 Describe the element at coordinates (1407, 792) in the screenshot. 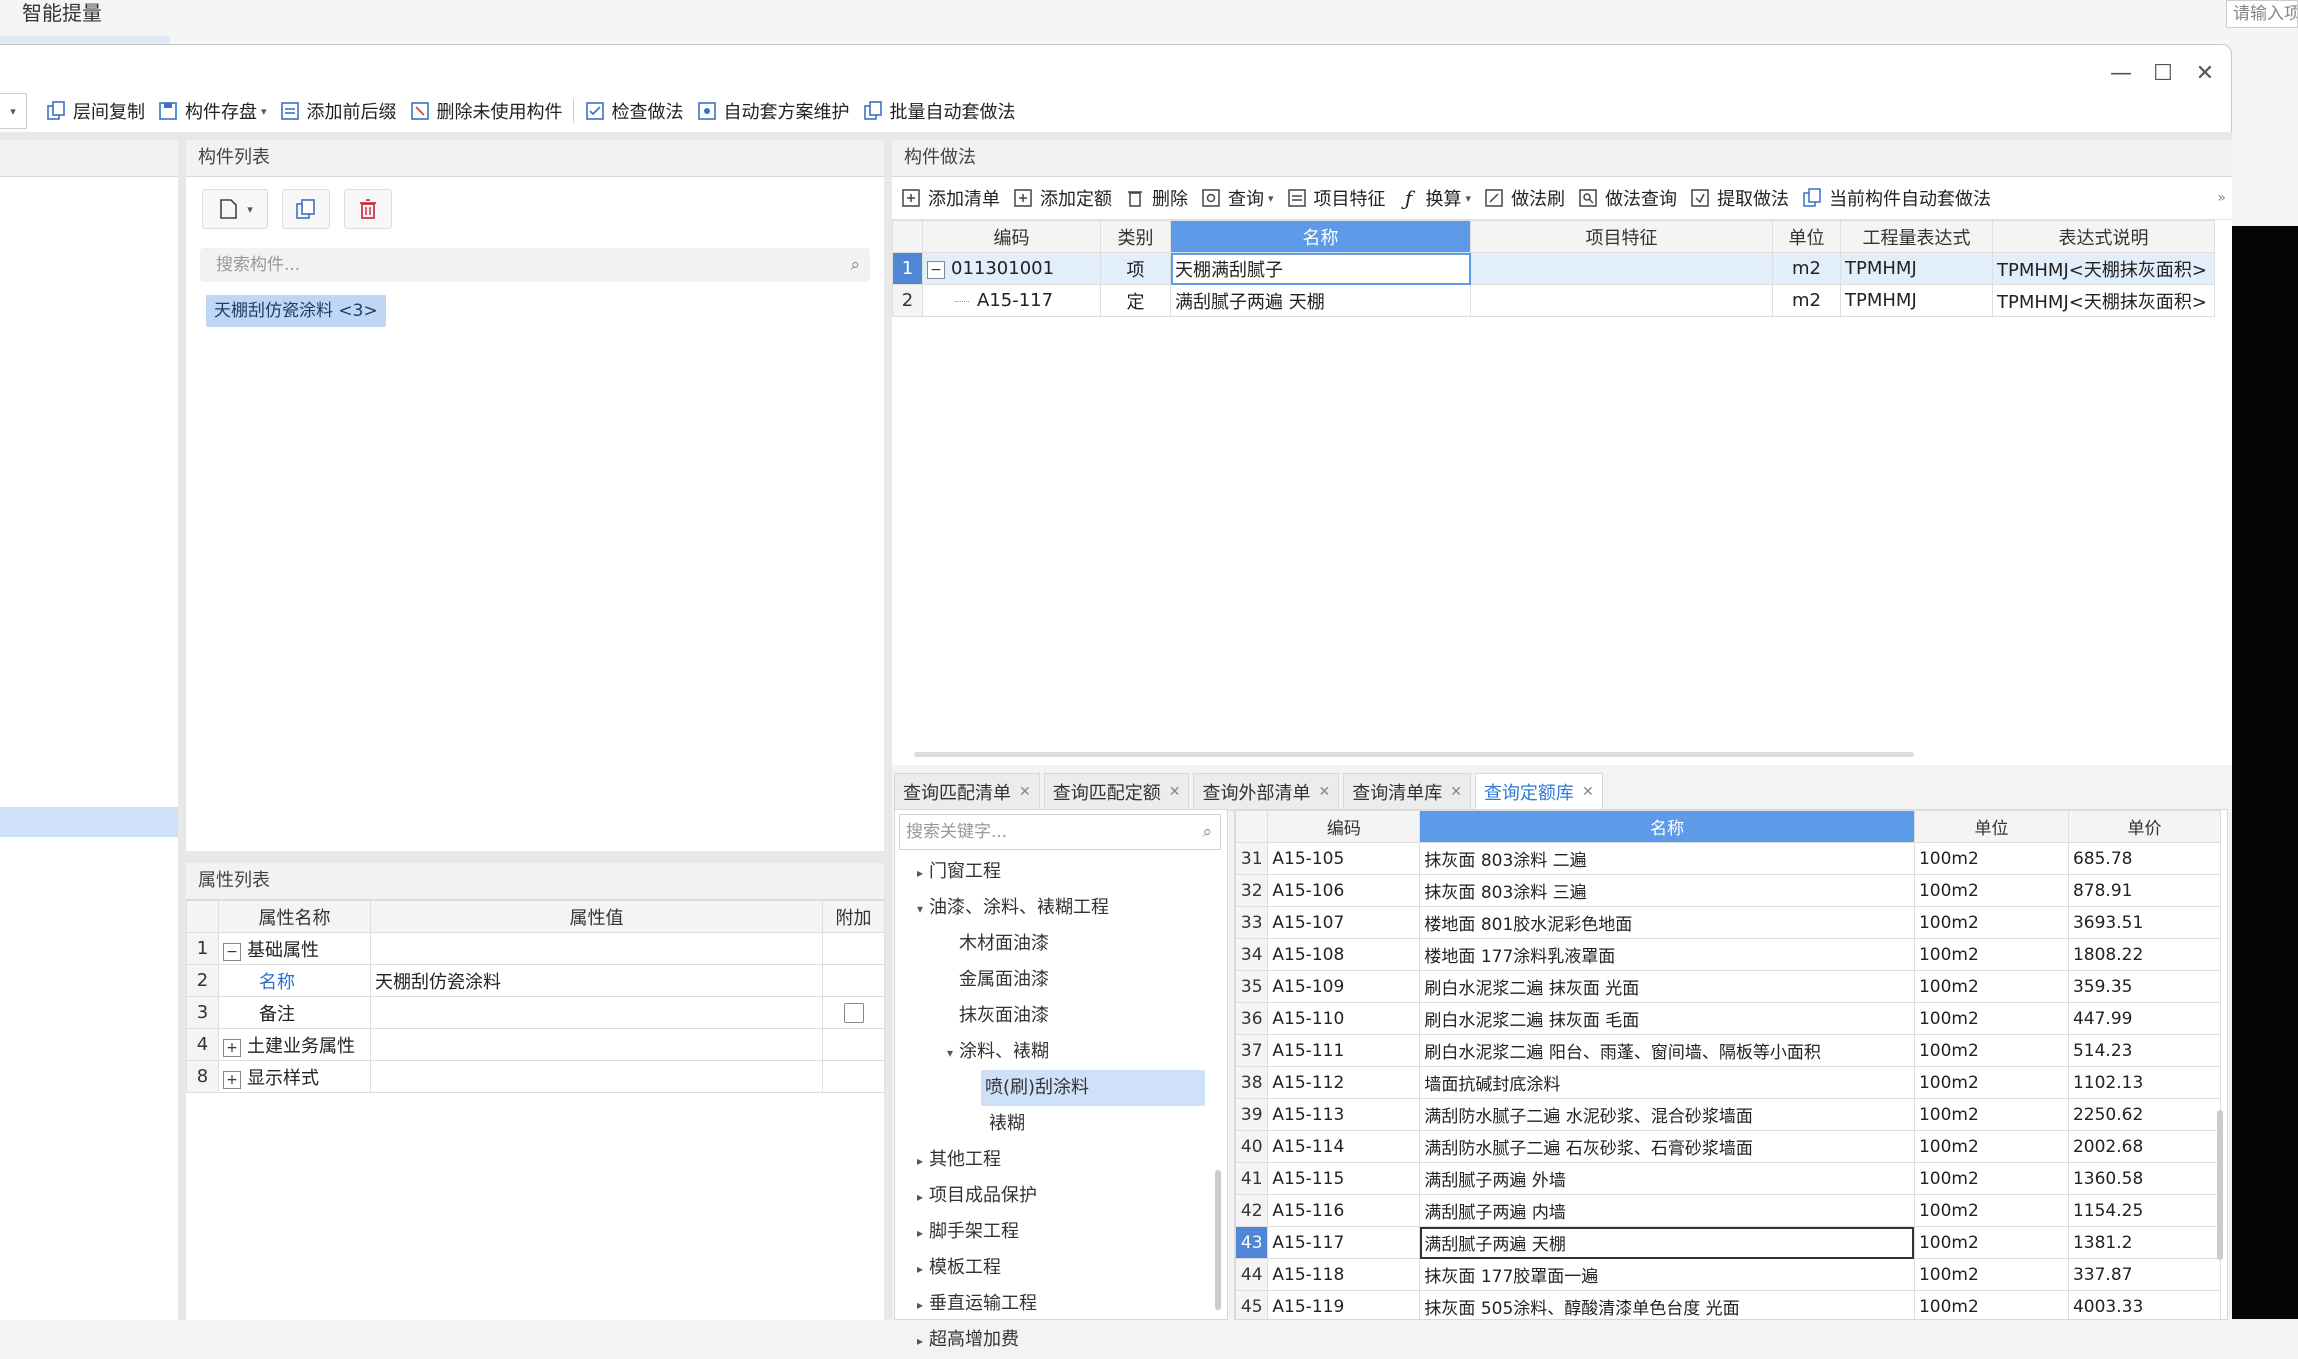

I see `tab-bill-library: 查询清单库 ✕` at that location.